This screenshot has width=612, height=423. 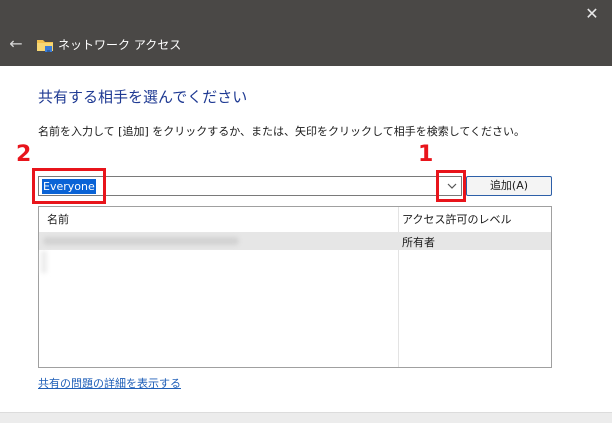 I want to click on back-button: ←, so click(x=16, y=44).